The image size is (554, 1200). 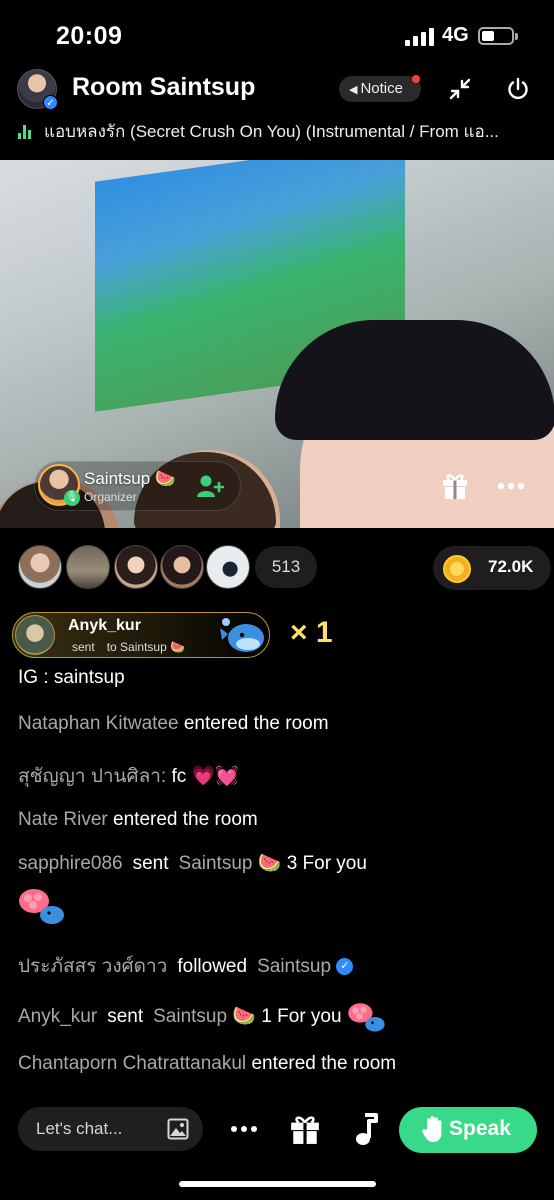 I want to click on home-indicator, so click(x=277, y=1184).